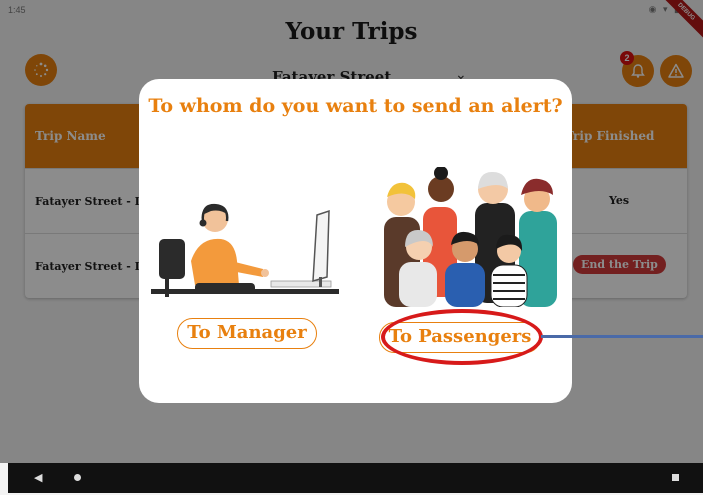 This screenshot has width=703, height=495. What do you see at coordinates (462, 337) in the screenshot?
I see `annotation-highlight-ellipse` at bounding box center [462, 337].